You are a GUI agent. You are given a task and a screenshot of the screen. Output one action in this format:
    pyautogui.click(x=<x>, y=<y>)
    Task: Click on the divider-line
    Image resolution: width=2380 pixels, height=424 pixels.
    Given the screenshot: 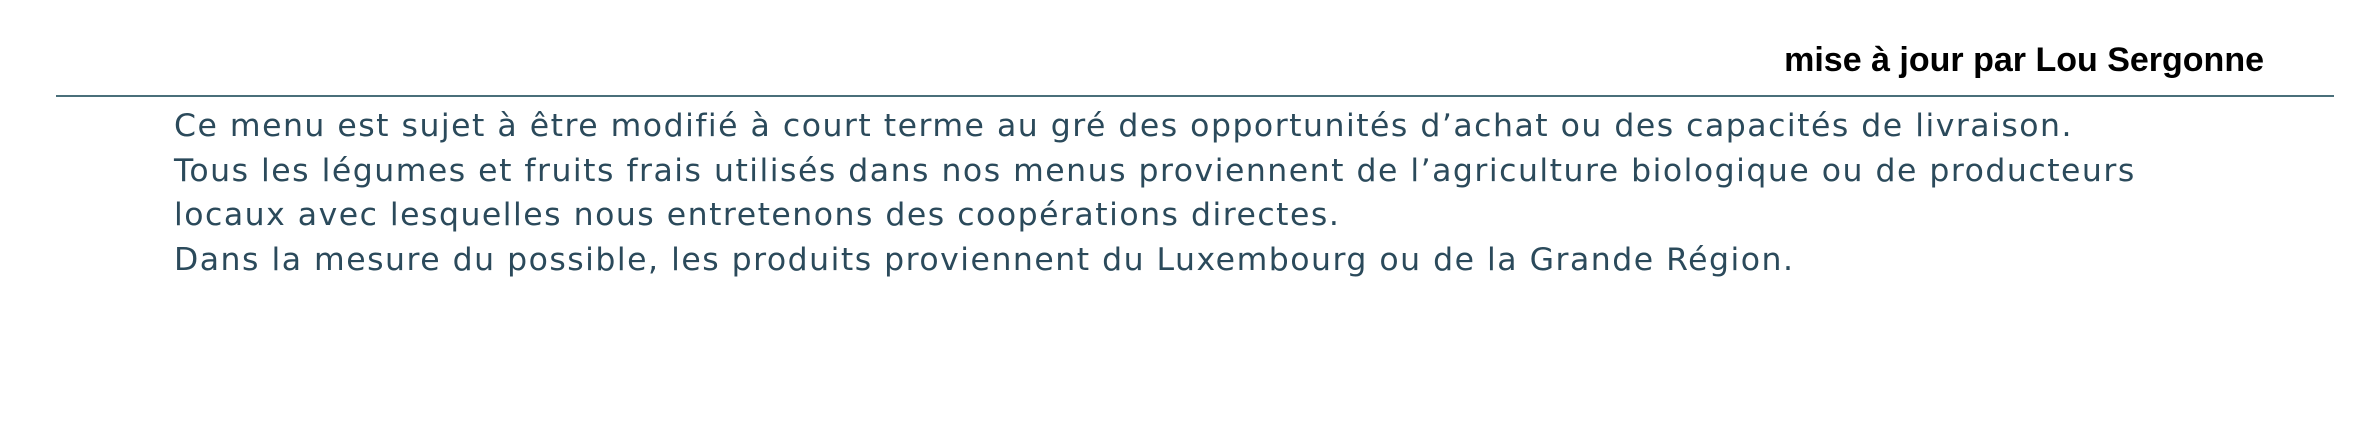 What is the action you would take?
    pyautogui.click(x=1195, y=96)
    